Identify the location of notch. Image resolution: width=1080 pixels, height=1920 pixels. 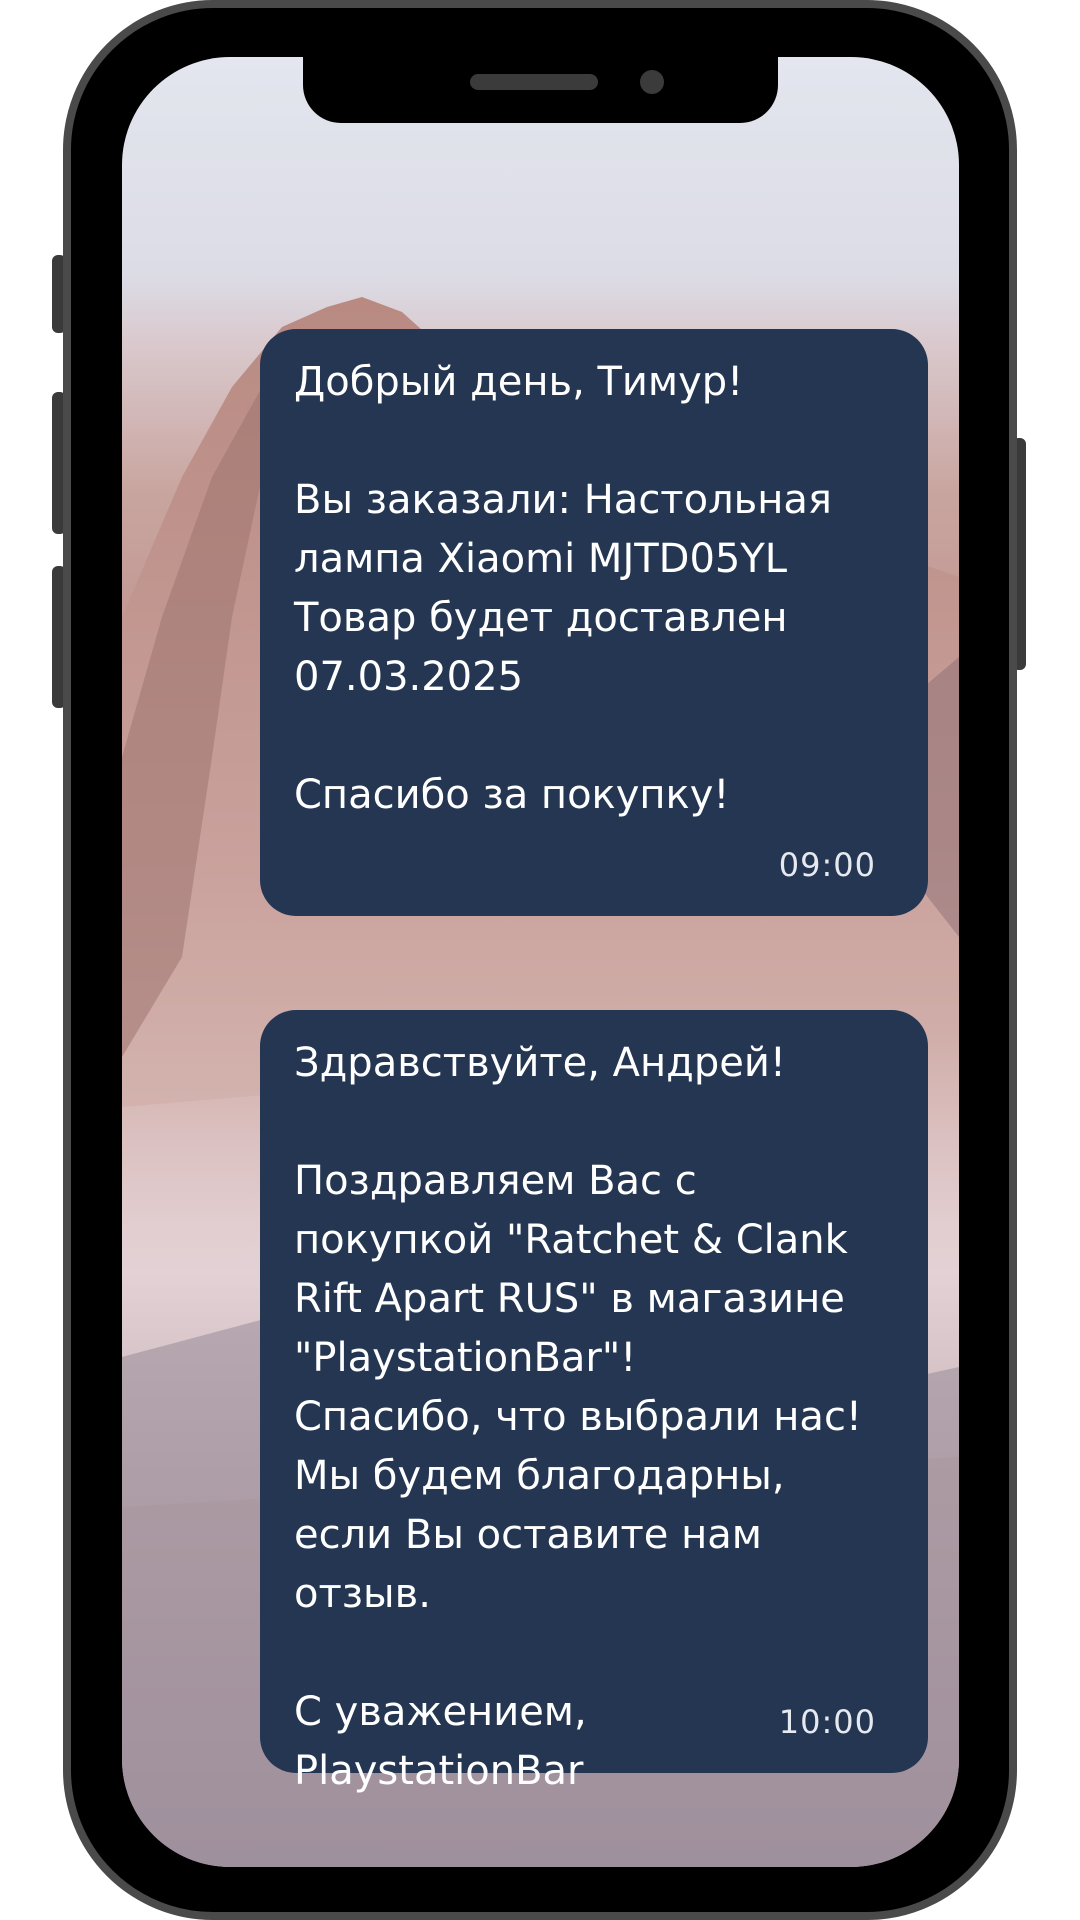
(540, 90).